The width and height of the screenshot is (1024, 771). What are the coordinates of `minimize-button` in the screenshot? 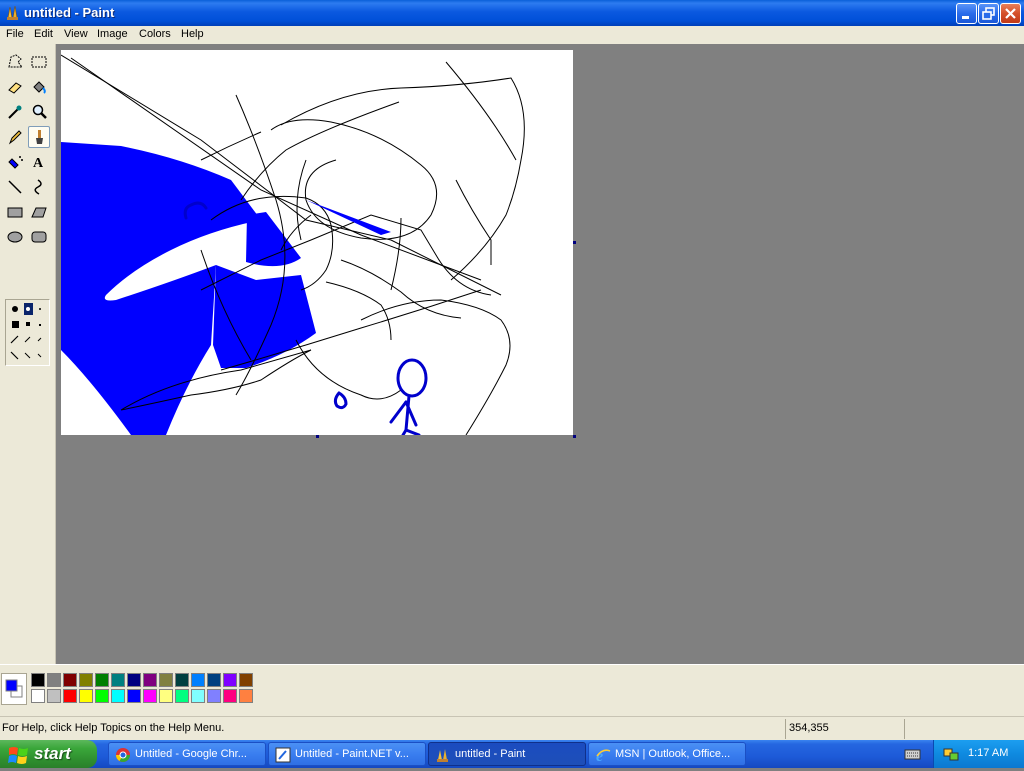 It's located at (966, 13).